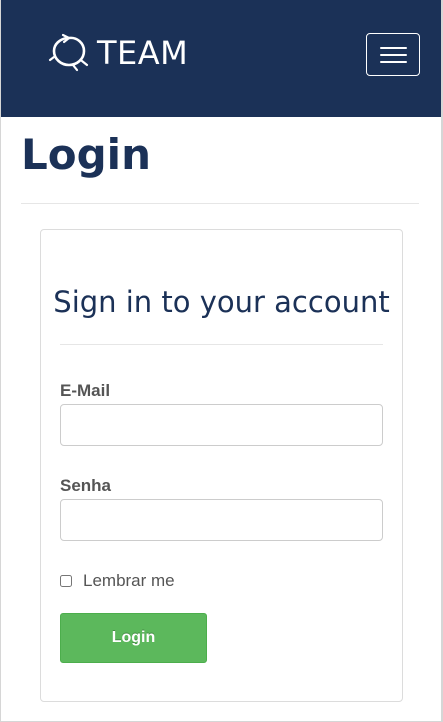 This screenshot has width=443, height=722. Describe the element at coordinates (220, 203) in the screenshot. I see `title-divider` at that location.